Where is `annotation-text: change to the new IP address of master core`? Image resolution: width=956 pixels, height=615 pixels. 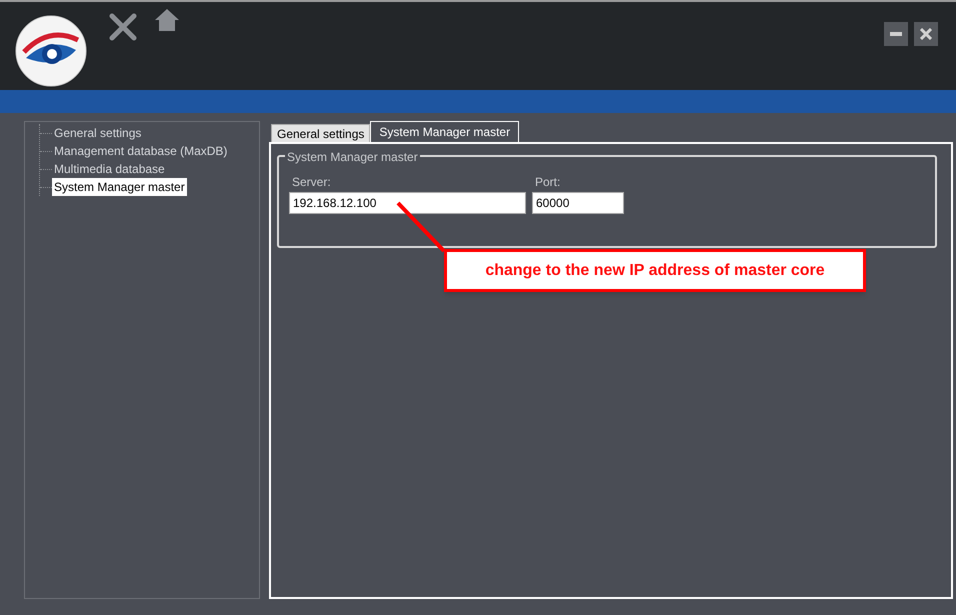 annotation-text: change to the new IP address of master core is located at coordinates (655, 270).